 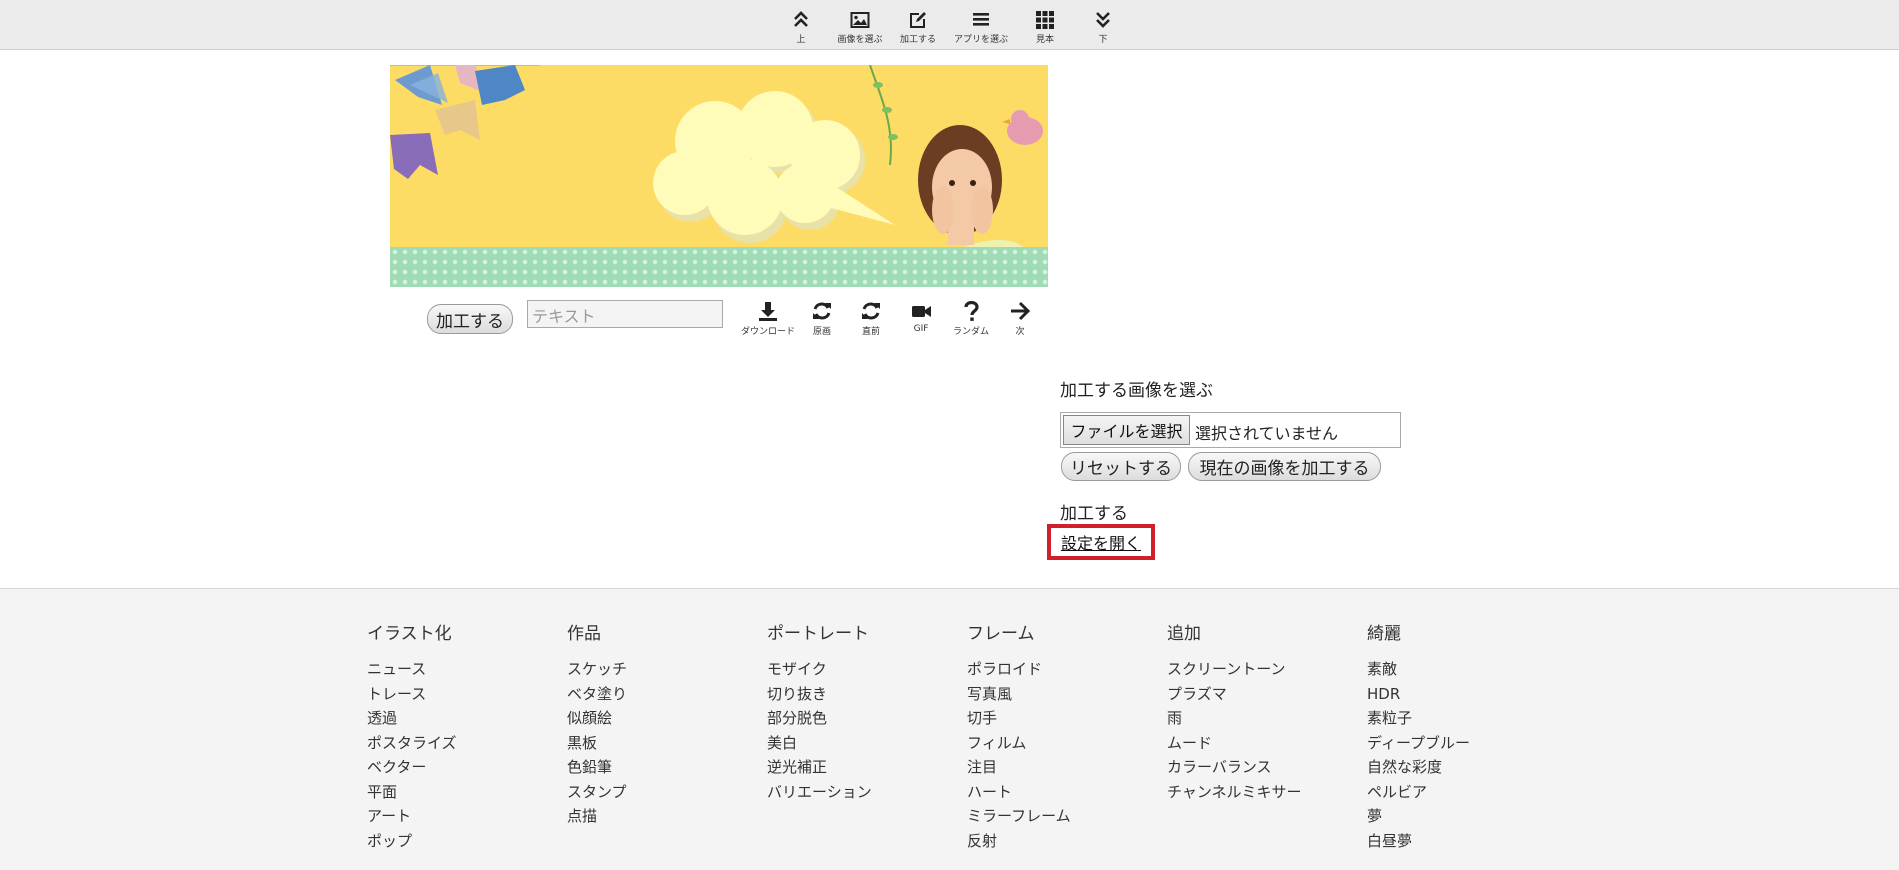 I want to click on footer-link: 逆光補正, so click(x=867, y=767).